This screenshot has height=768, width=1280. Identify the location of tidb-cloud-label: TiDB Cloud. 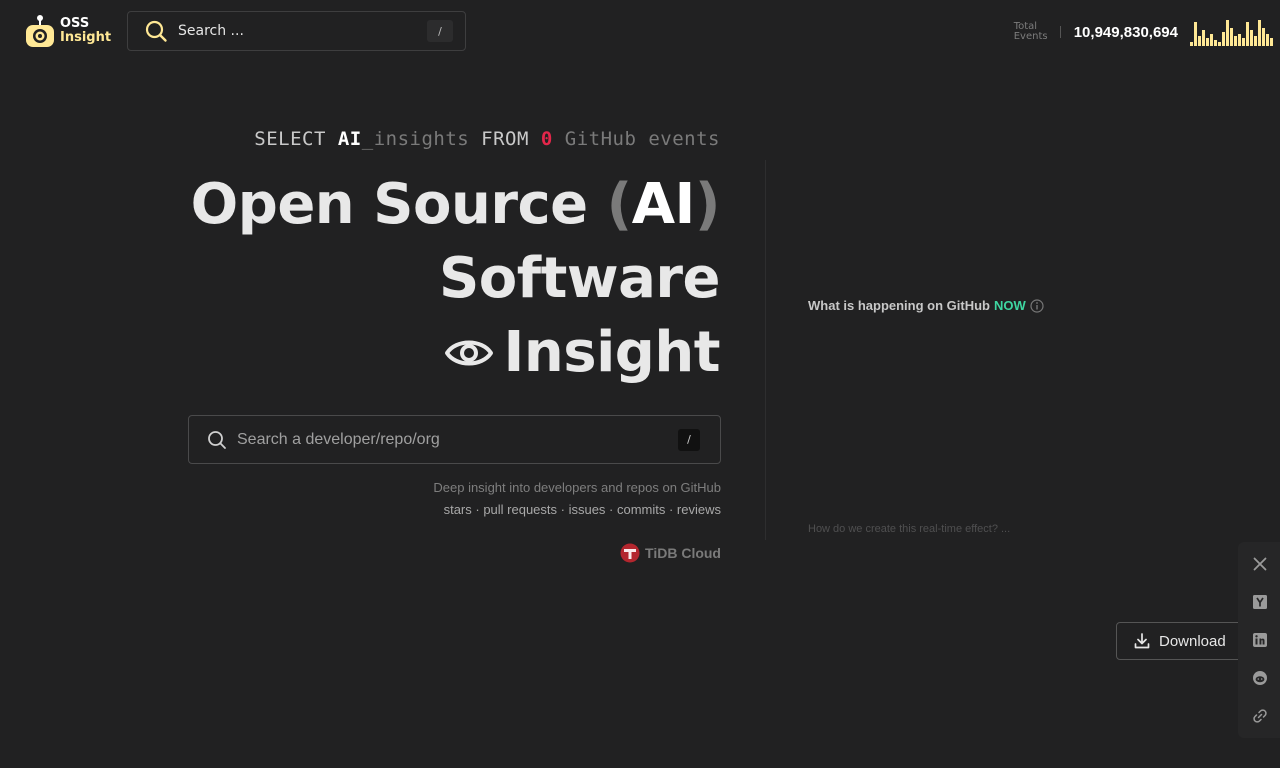
(683, 553).